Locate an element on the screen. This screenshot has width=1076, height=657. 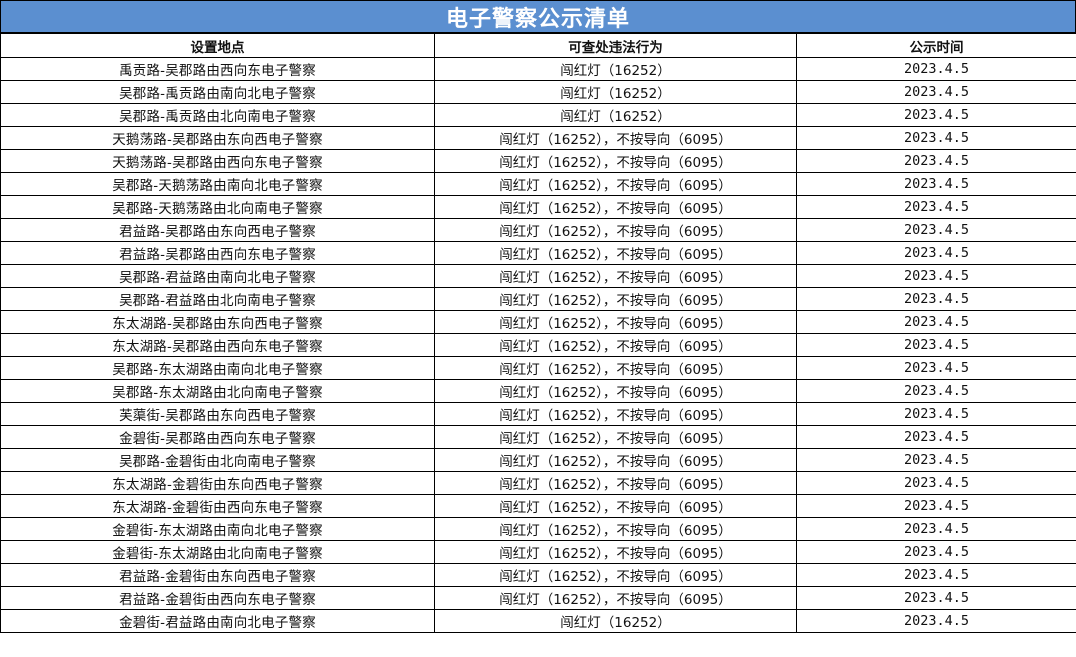
location-cell: 金碧街-东太湖路由北向南电子警察 is located at coordinates (217, 552).